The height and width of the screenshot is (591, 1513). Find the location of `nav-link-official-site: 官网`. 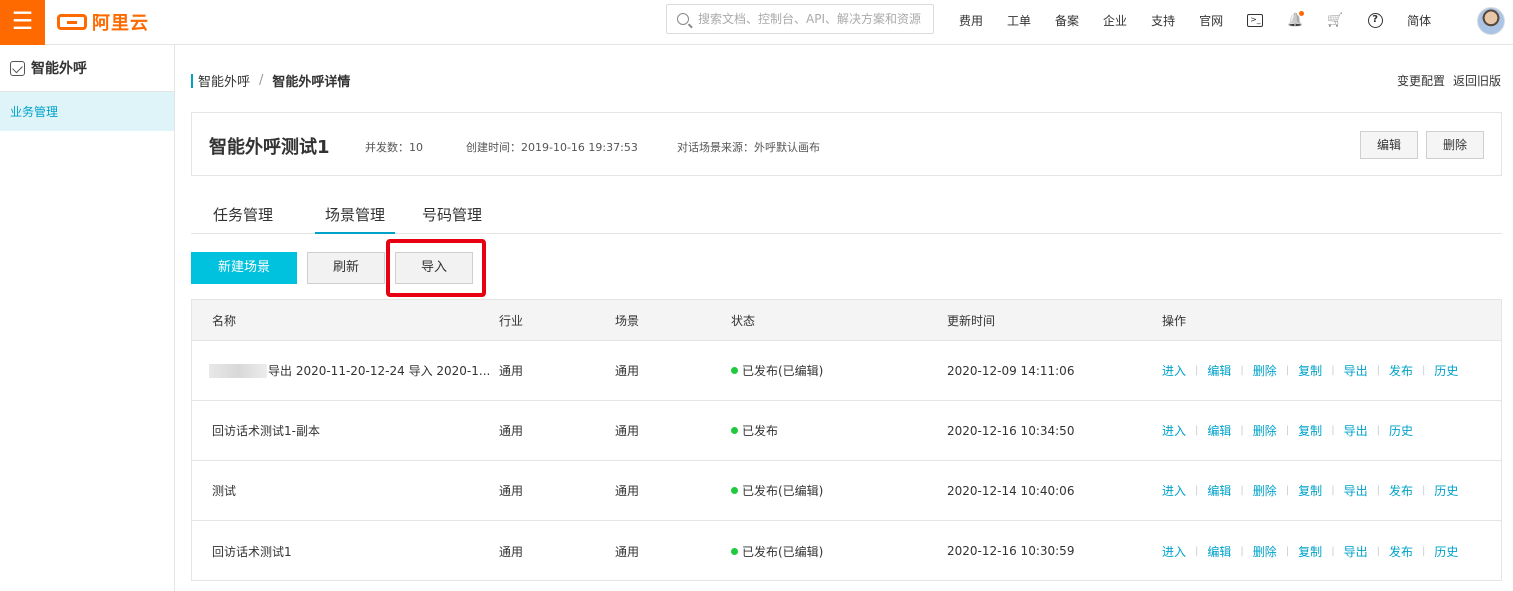

nav-link-official-site: 官网 is located at coordinates (1211, 20).